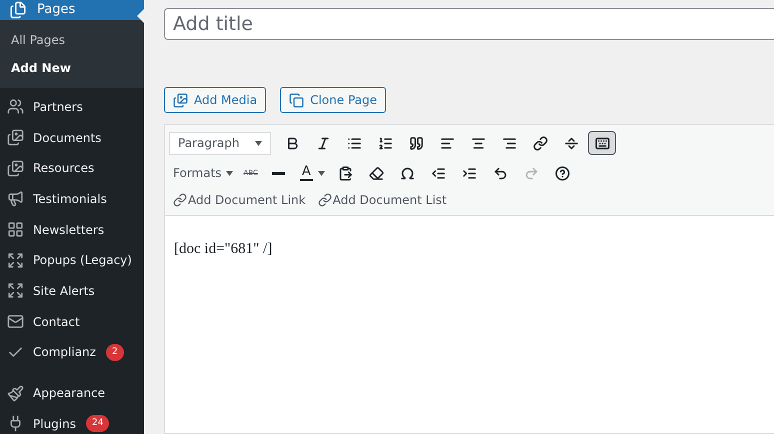 The width and height of the screenshot is (774, 434). What do you see at coordinates (15, 321) in the screenshot?
I see `envelope-icon` at bounding box center [15, 321].